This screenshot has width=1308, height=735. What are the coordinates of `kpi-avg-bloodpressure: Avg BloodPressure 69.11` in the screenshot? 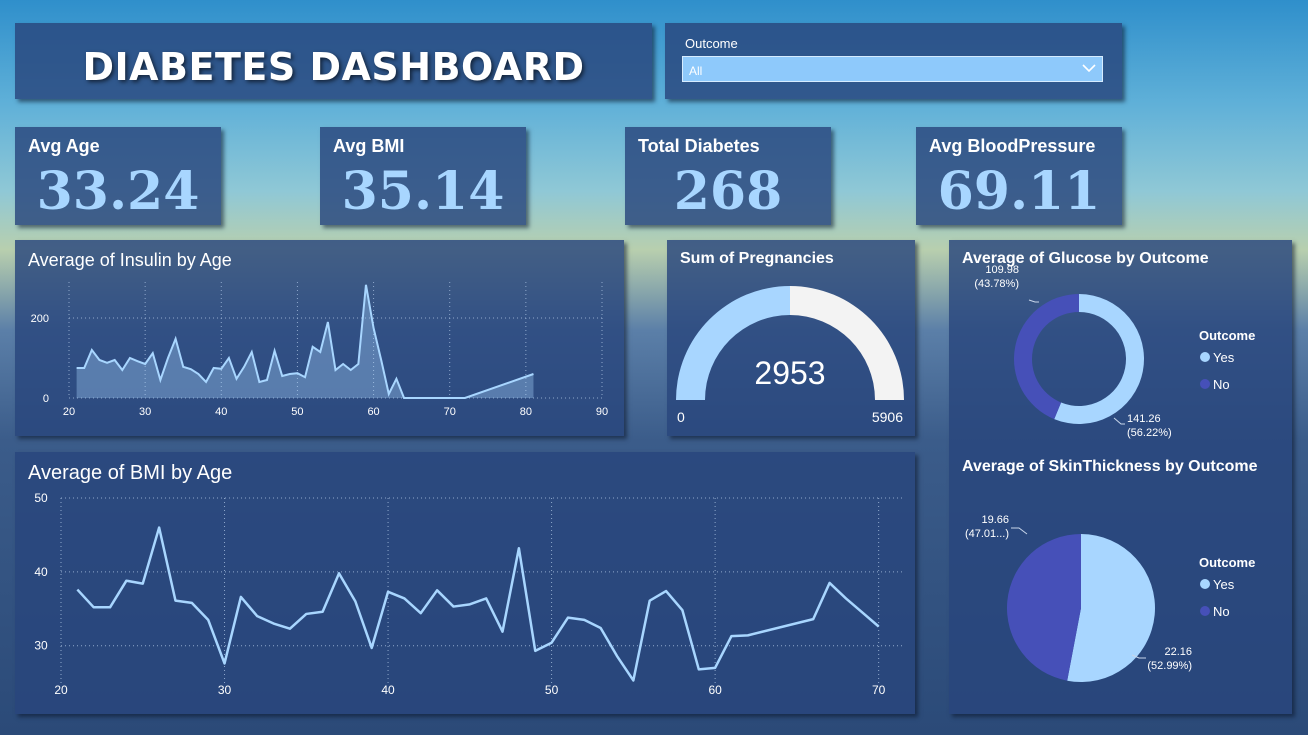 It's located at (1019, 176).